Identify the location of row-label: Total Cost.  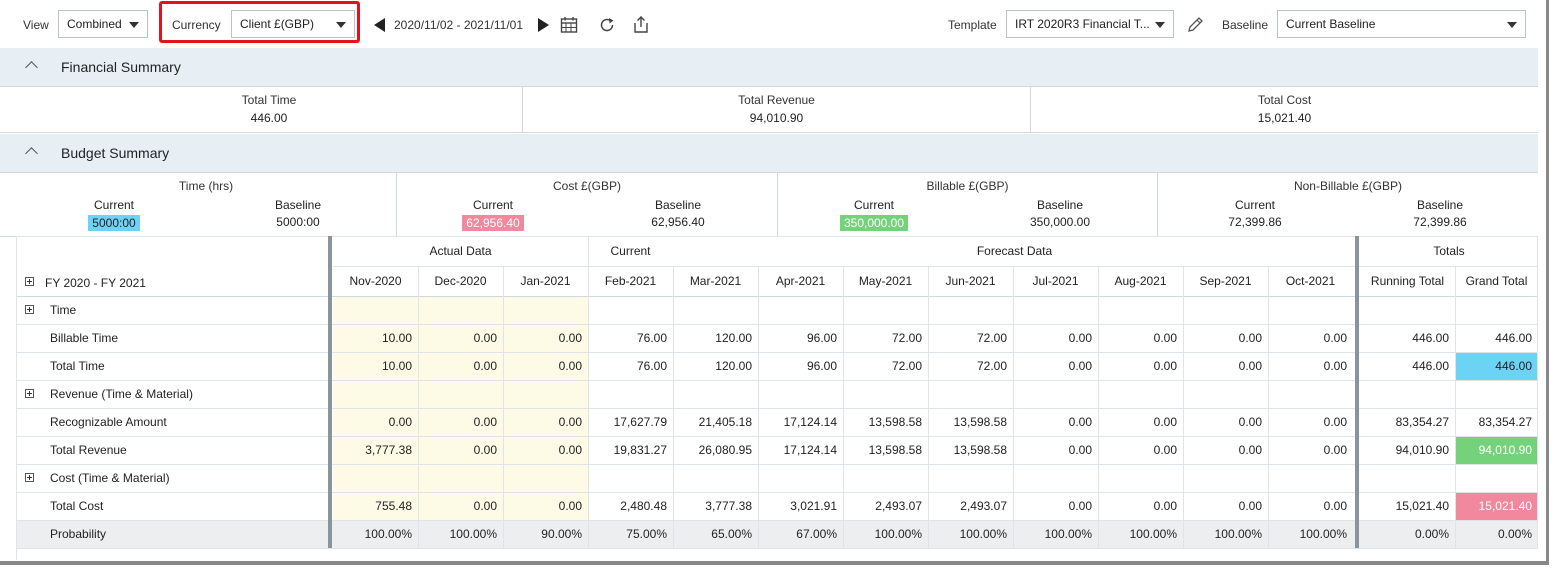
(77, 506).